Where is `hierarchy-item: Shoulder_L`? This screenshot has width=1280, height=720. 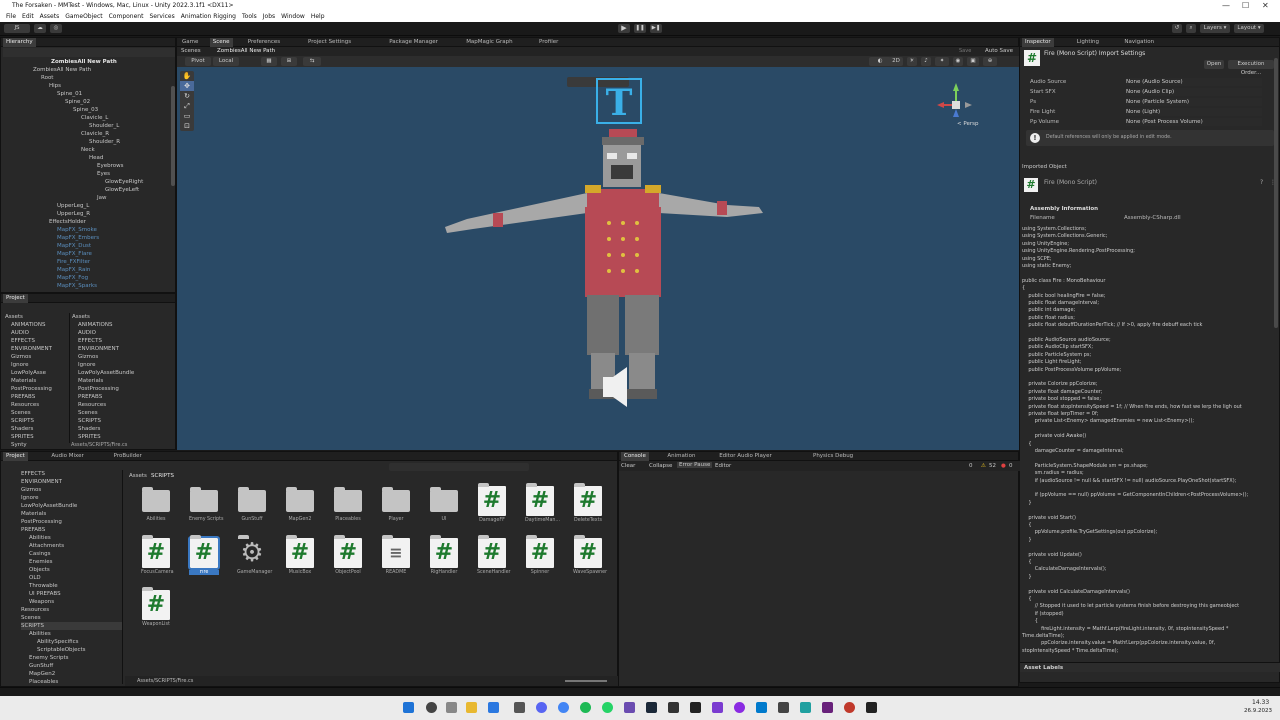 hierarchy-item: Shoulder_L is located at coordinates (104, 126).